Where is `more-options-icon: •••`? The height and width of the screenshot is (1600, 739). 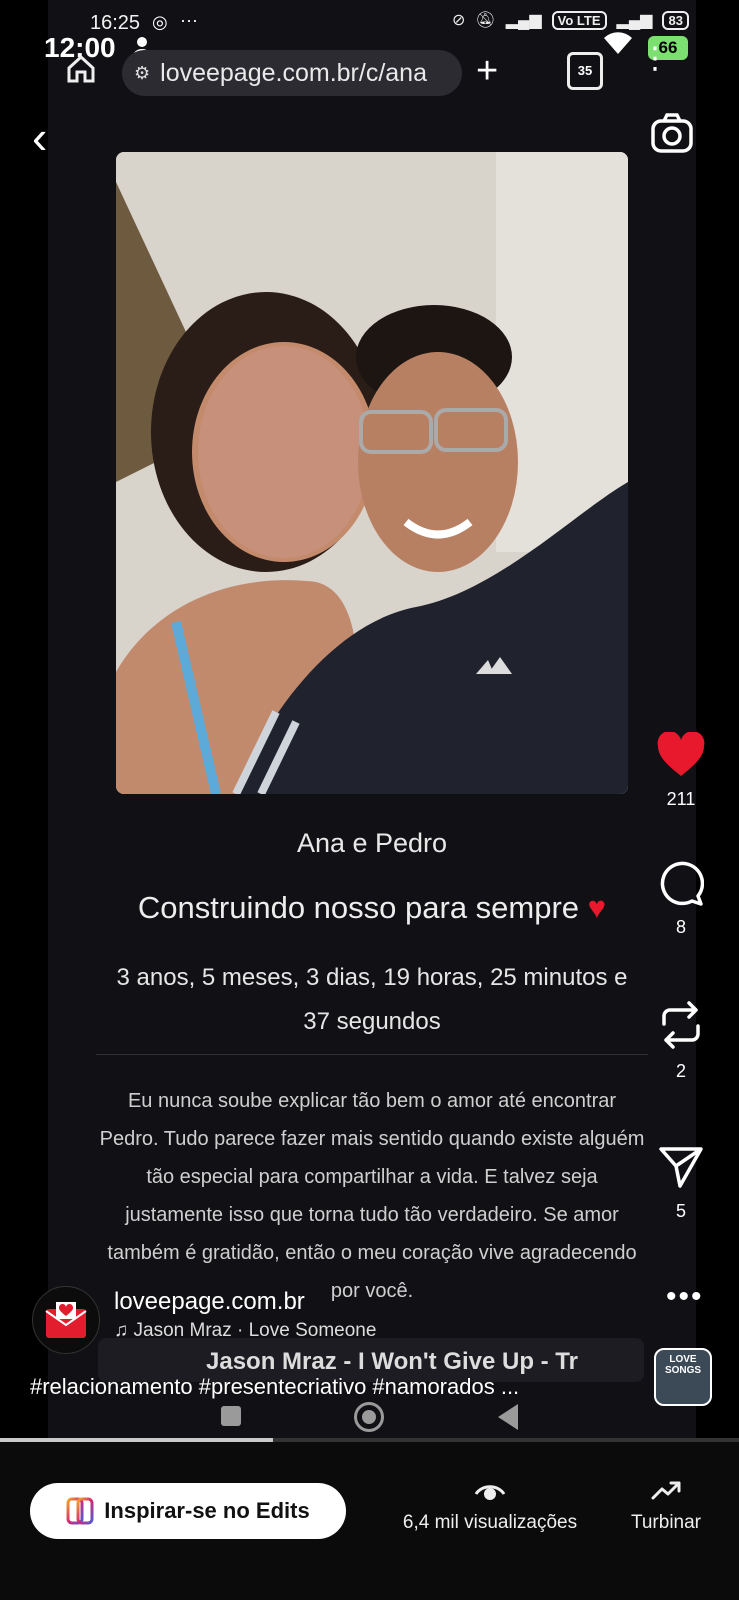
more-options-icon: ••• is located at coordinates (685, 1297).